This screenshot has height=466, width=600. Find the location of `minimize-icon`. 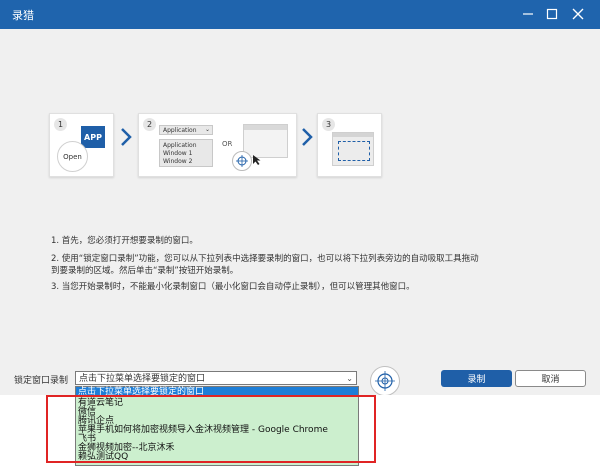

minimize-icon is located at coordinates (528, 14).